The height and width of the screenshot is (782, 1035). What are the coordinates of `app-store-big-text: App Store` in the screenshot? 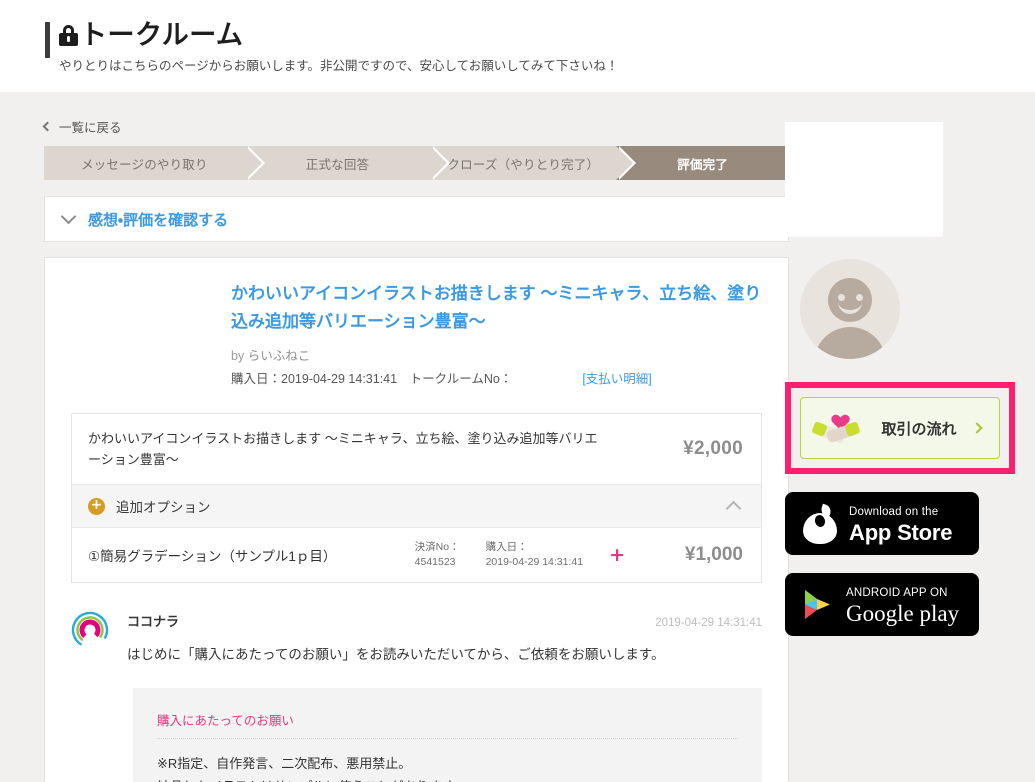 It's located at (901, 532).